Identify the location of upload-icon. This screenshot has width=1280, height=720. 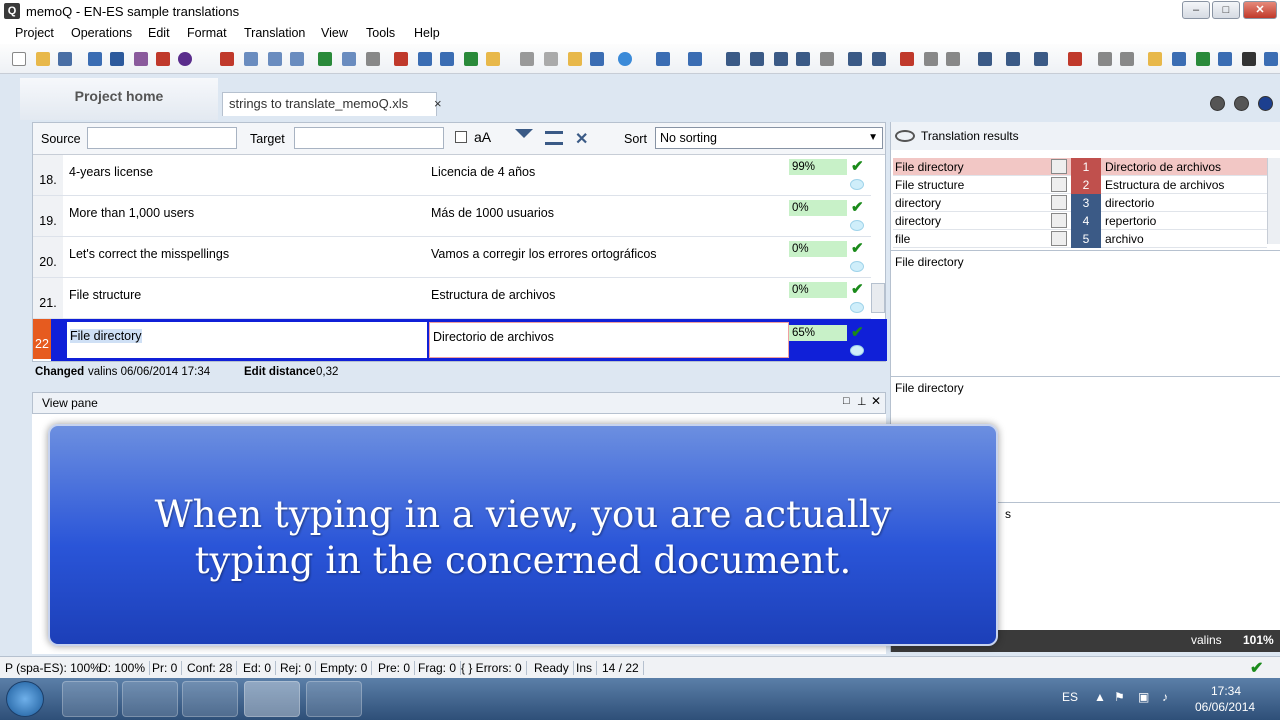
(163, 59).